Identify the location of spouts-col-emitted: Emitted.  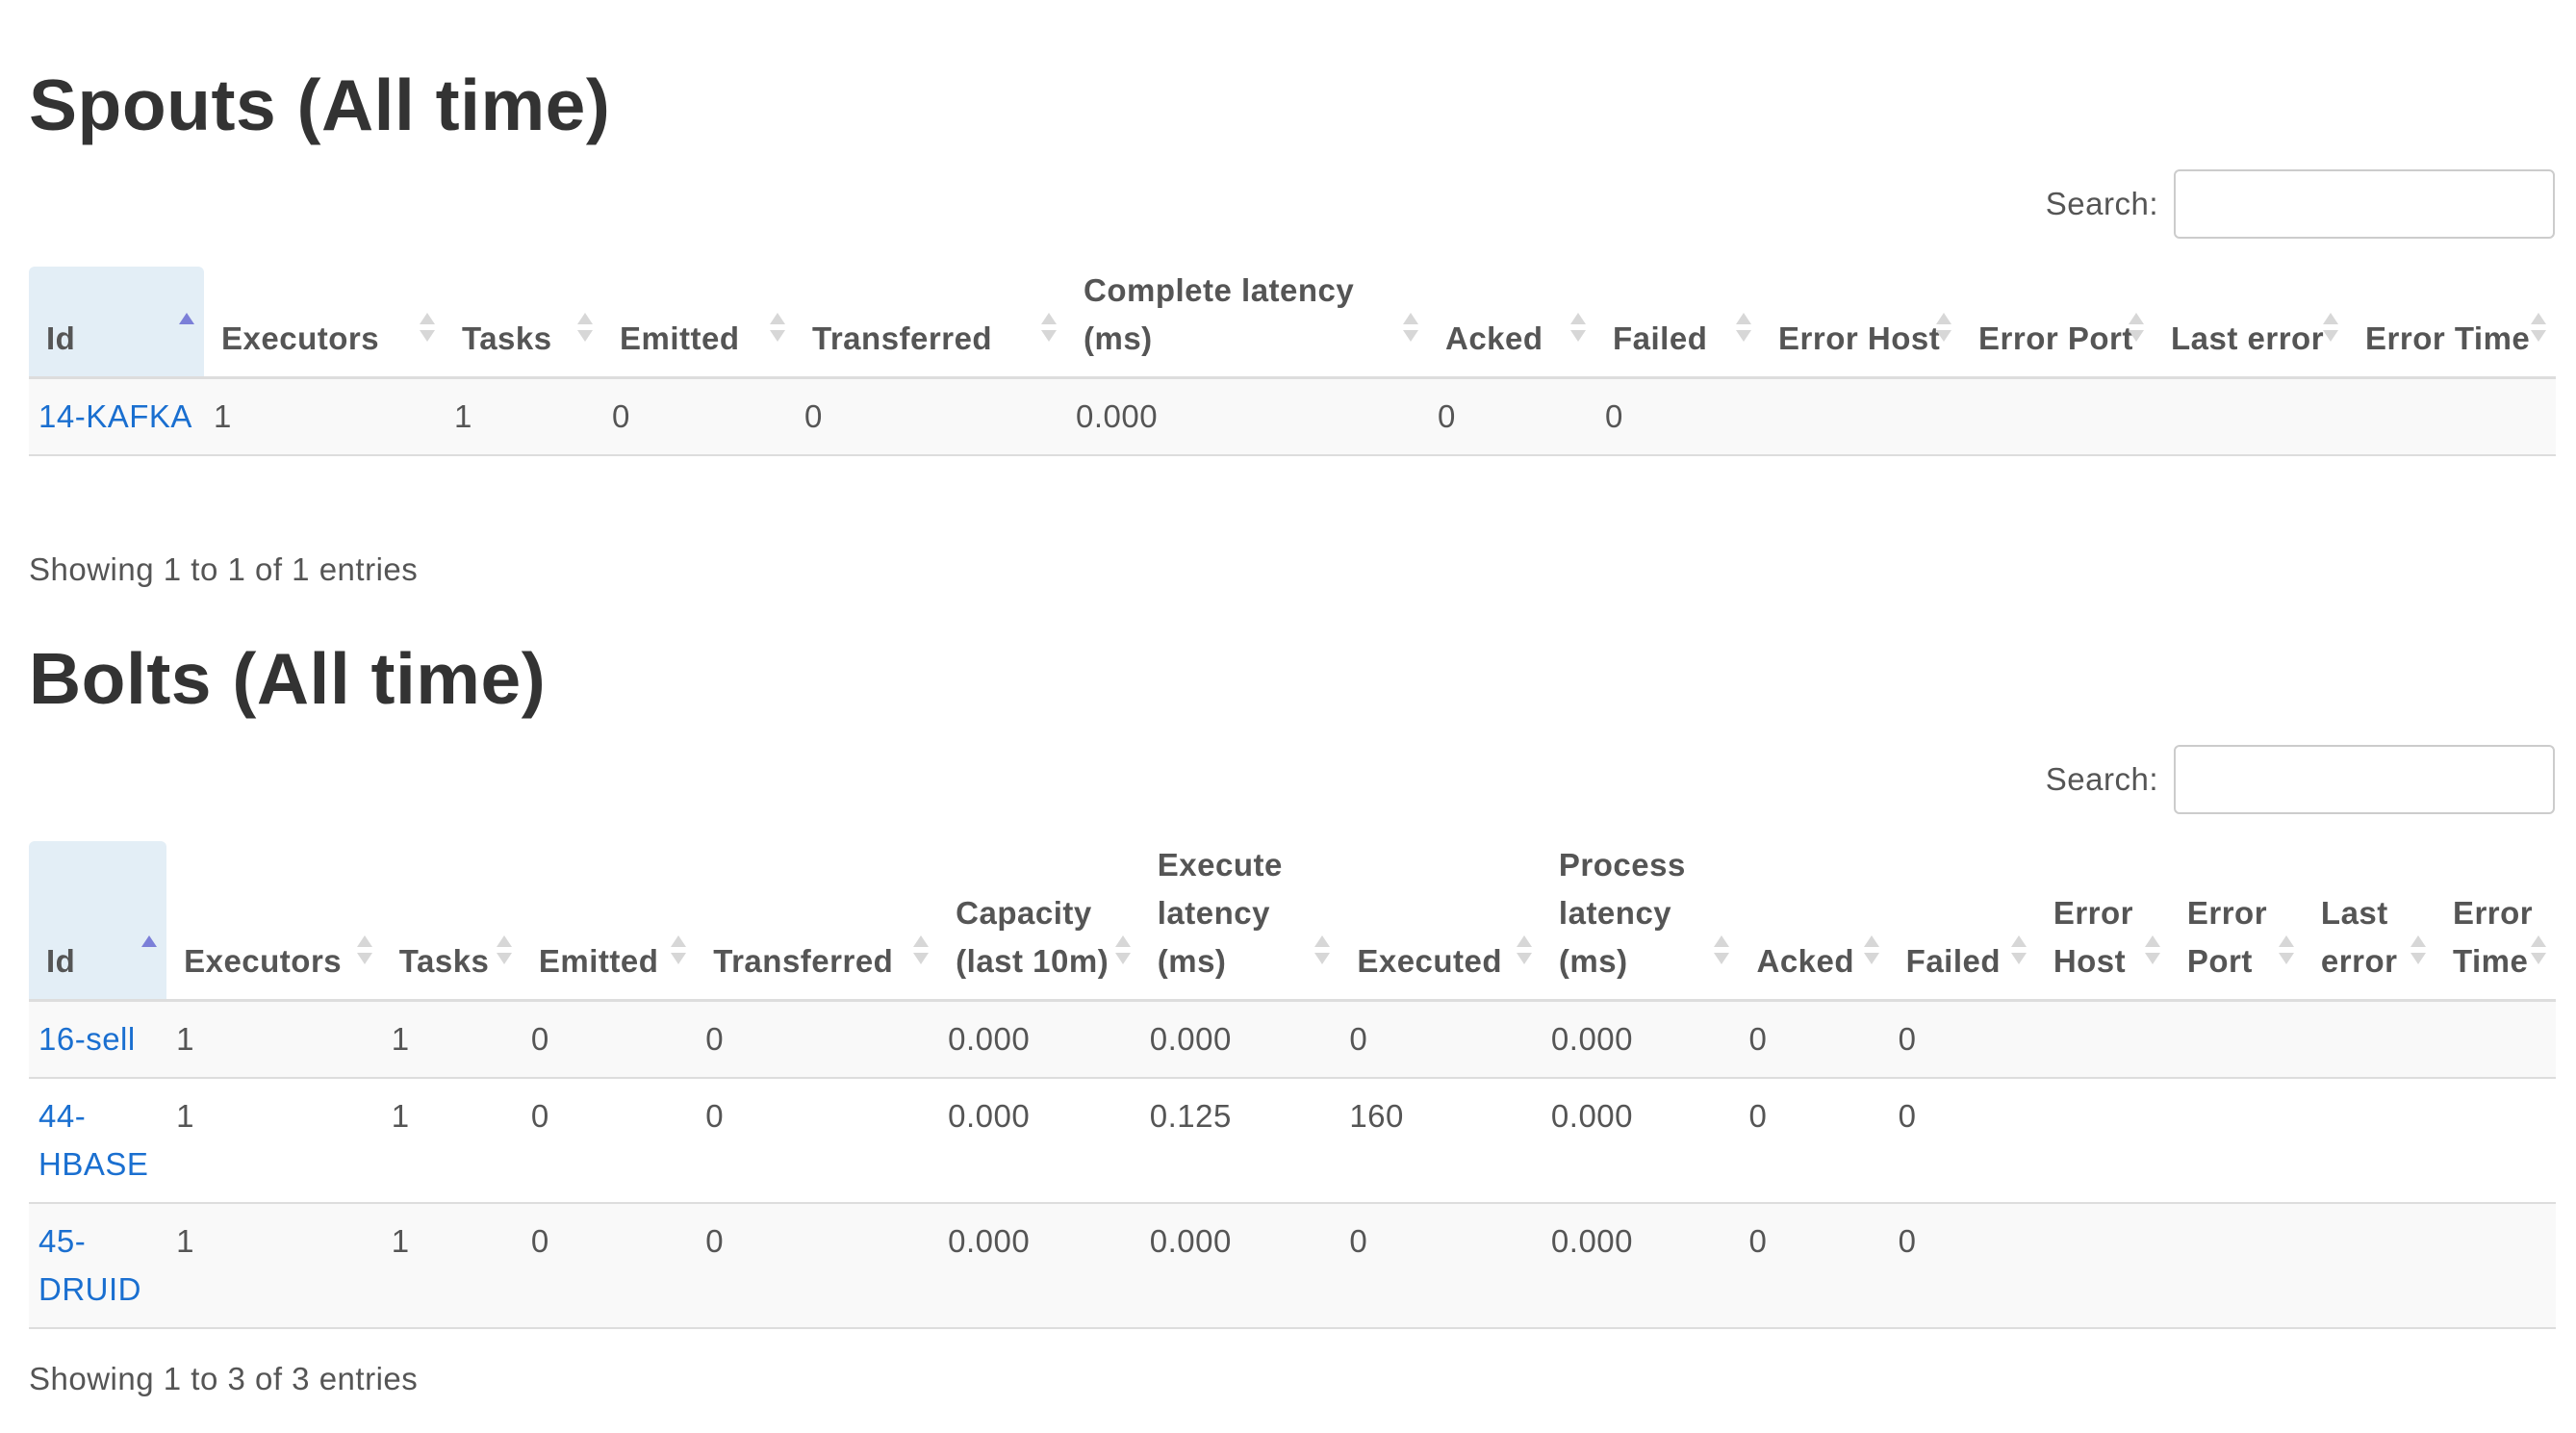
(698, 323).